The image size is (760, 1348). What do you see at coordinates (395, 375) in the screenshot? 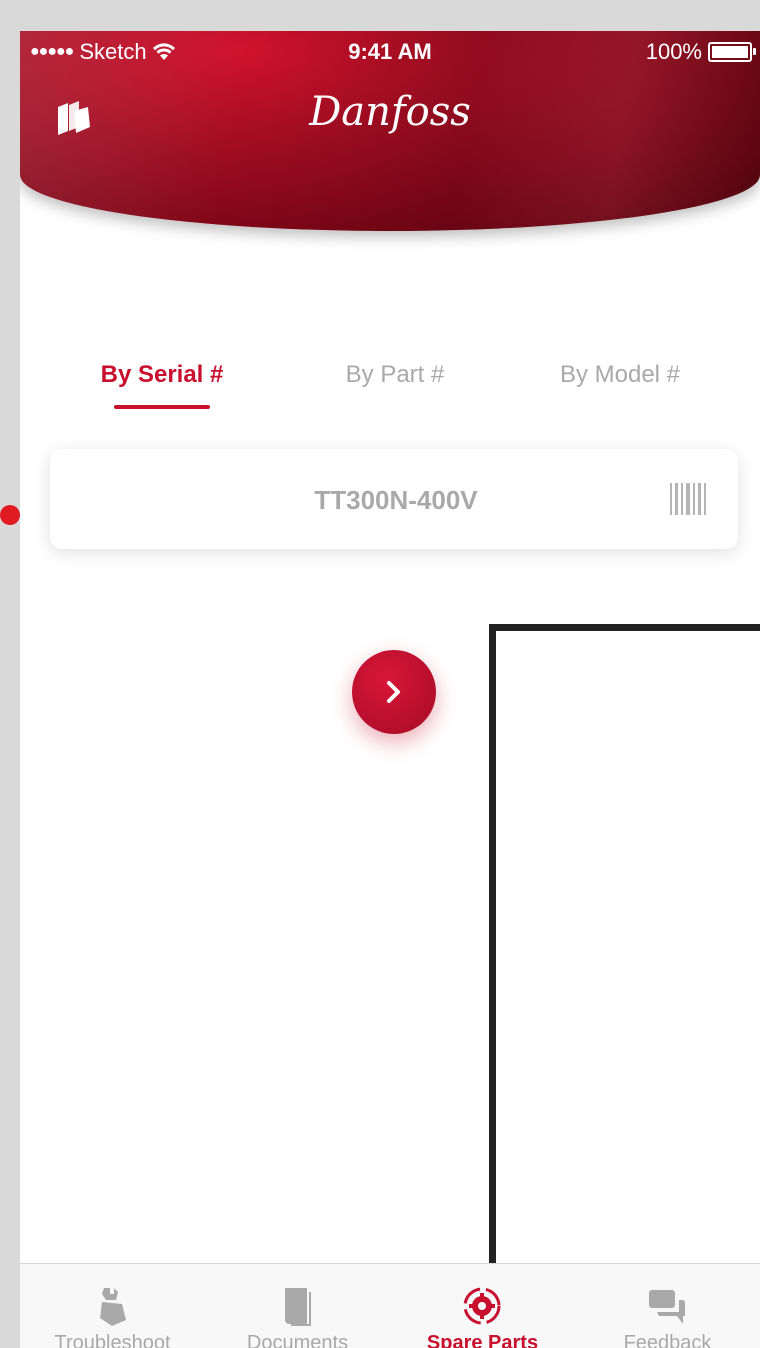
I see `tab-by-part: By Part #` at bounding box center [395, 375].